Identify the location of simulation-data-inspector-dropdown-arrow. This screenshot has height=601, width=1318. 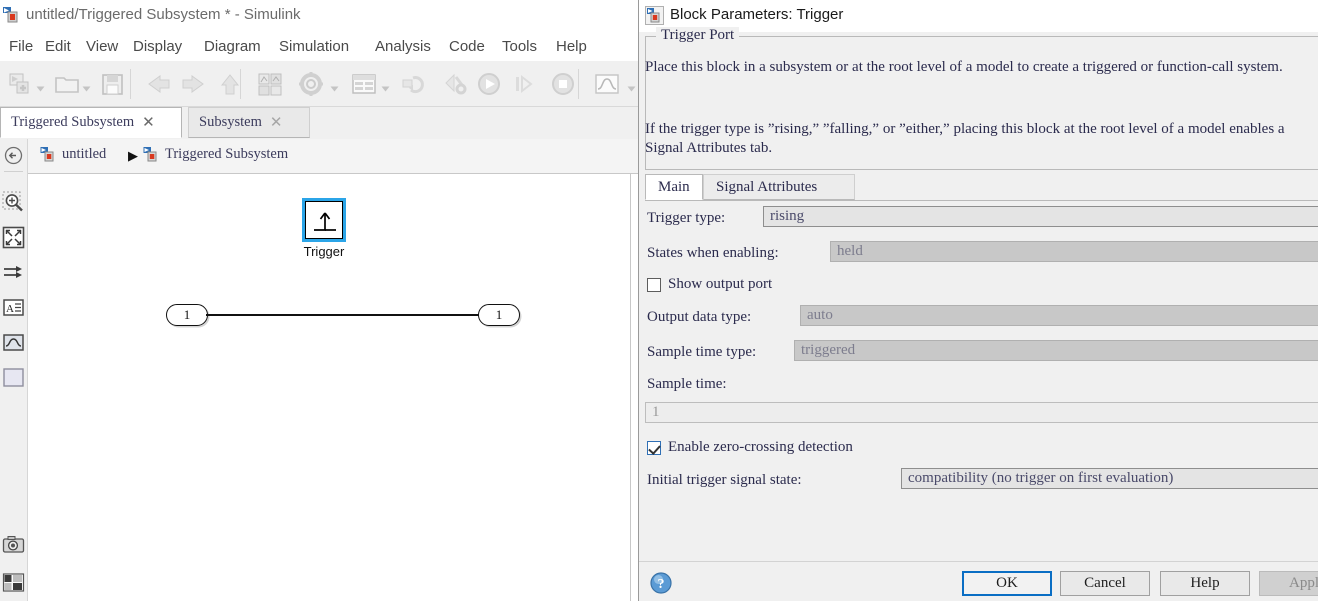
(631, 86).